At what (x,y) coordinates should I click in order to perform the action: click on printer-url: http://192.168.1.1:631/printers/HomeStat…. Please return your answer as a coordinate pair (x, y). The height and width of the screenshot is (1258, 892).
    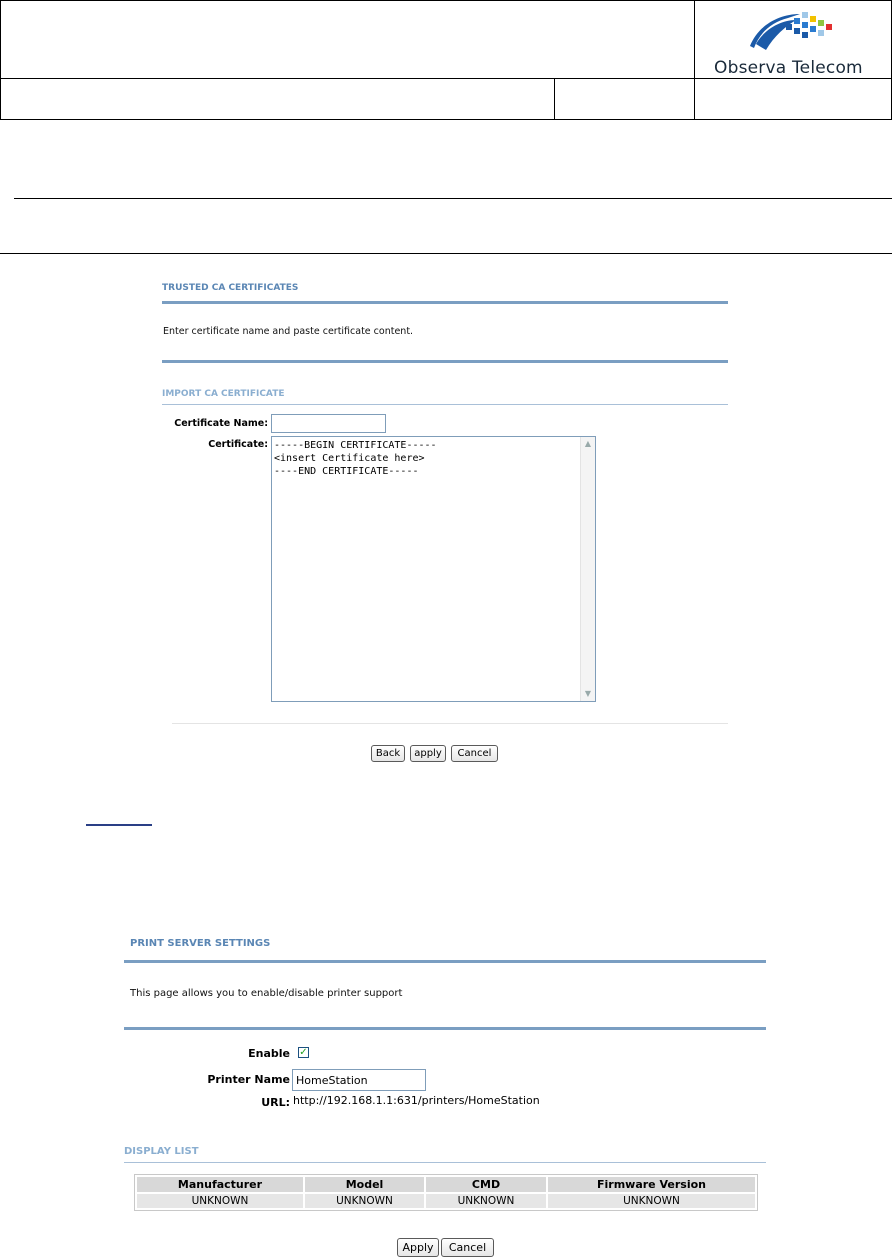
    Looking at the image, I should click on (416, 1100).